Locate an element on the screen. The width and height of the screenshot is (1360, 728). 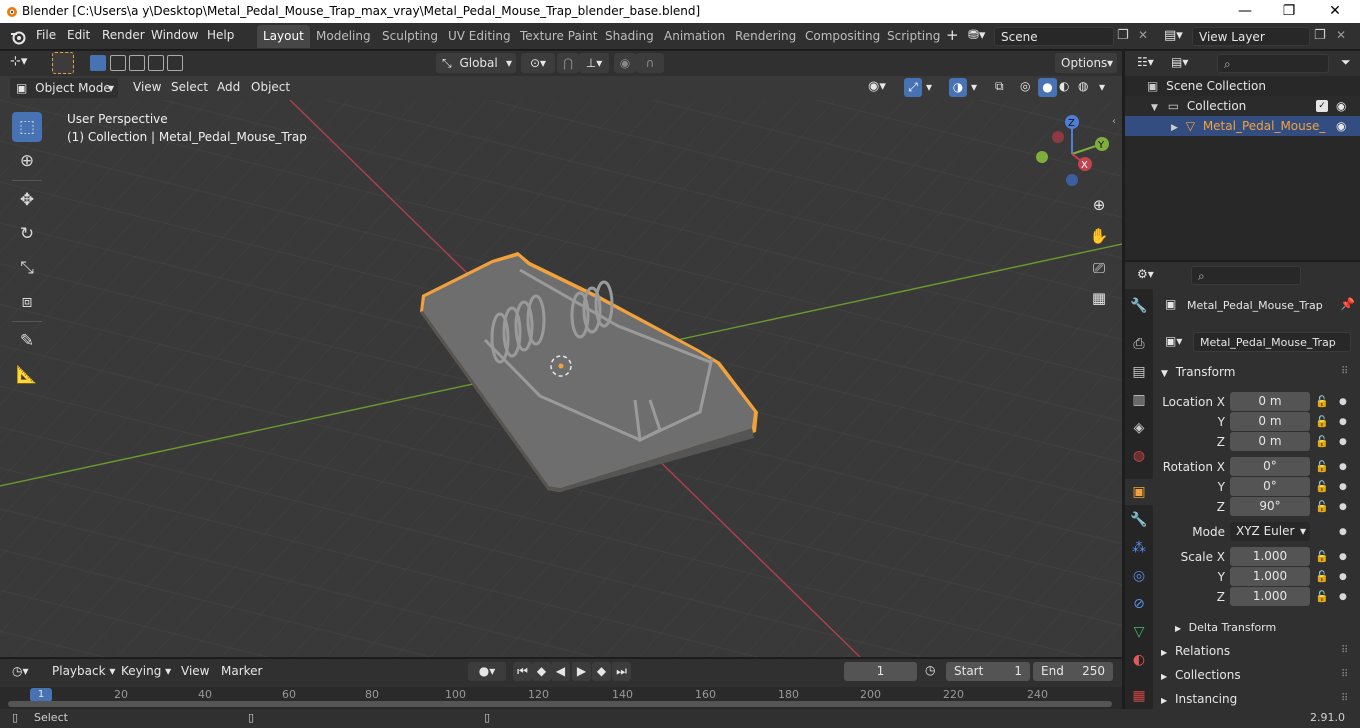
outliner-row-collection: ▼ ▭ Collection ✓ ◉ is located at coordinates (1242, 106).